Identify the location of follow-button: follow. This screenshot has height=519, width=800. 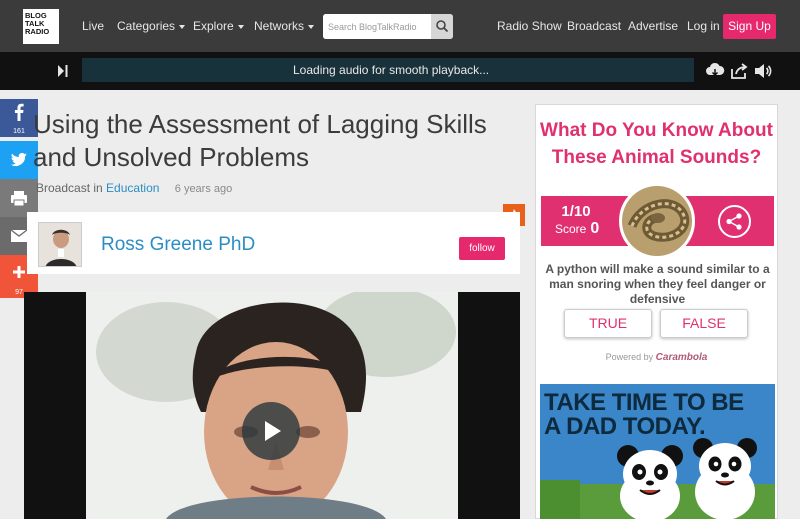
(482, 248).